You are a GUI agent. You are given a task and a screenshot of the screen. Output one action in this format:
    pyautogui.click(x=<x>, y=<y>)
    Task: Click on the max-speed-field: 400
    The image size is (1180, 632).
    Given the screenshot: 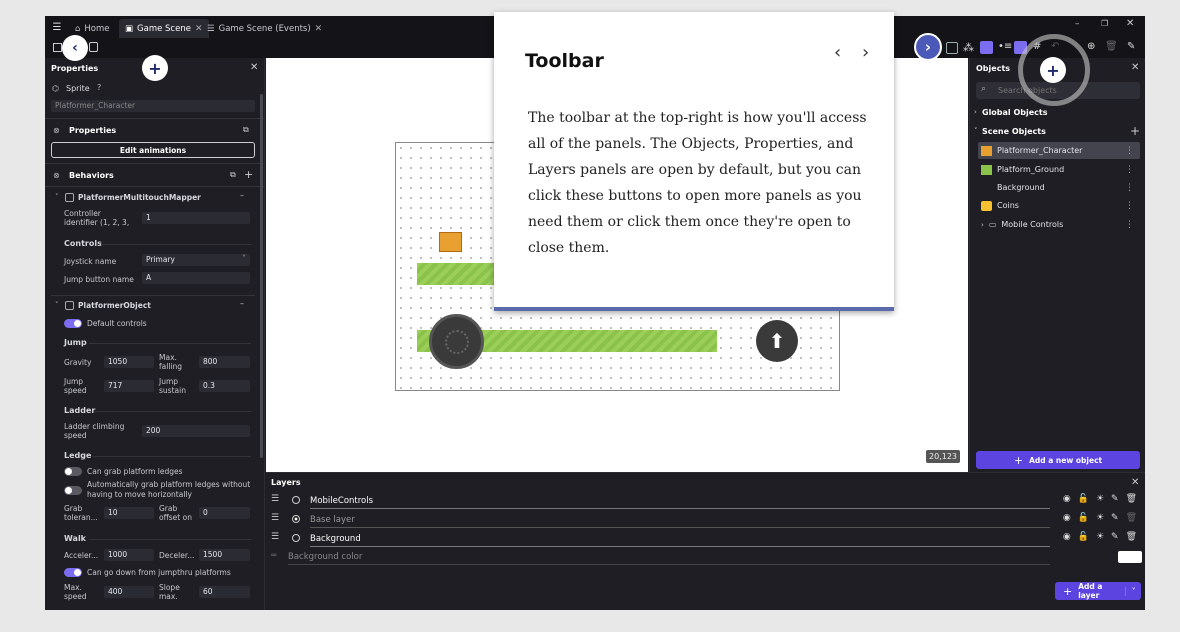 What is the action you would take?
    pyautogui.click(x=129, y=592)
    